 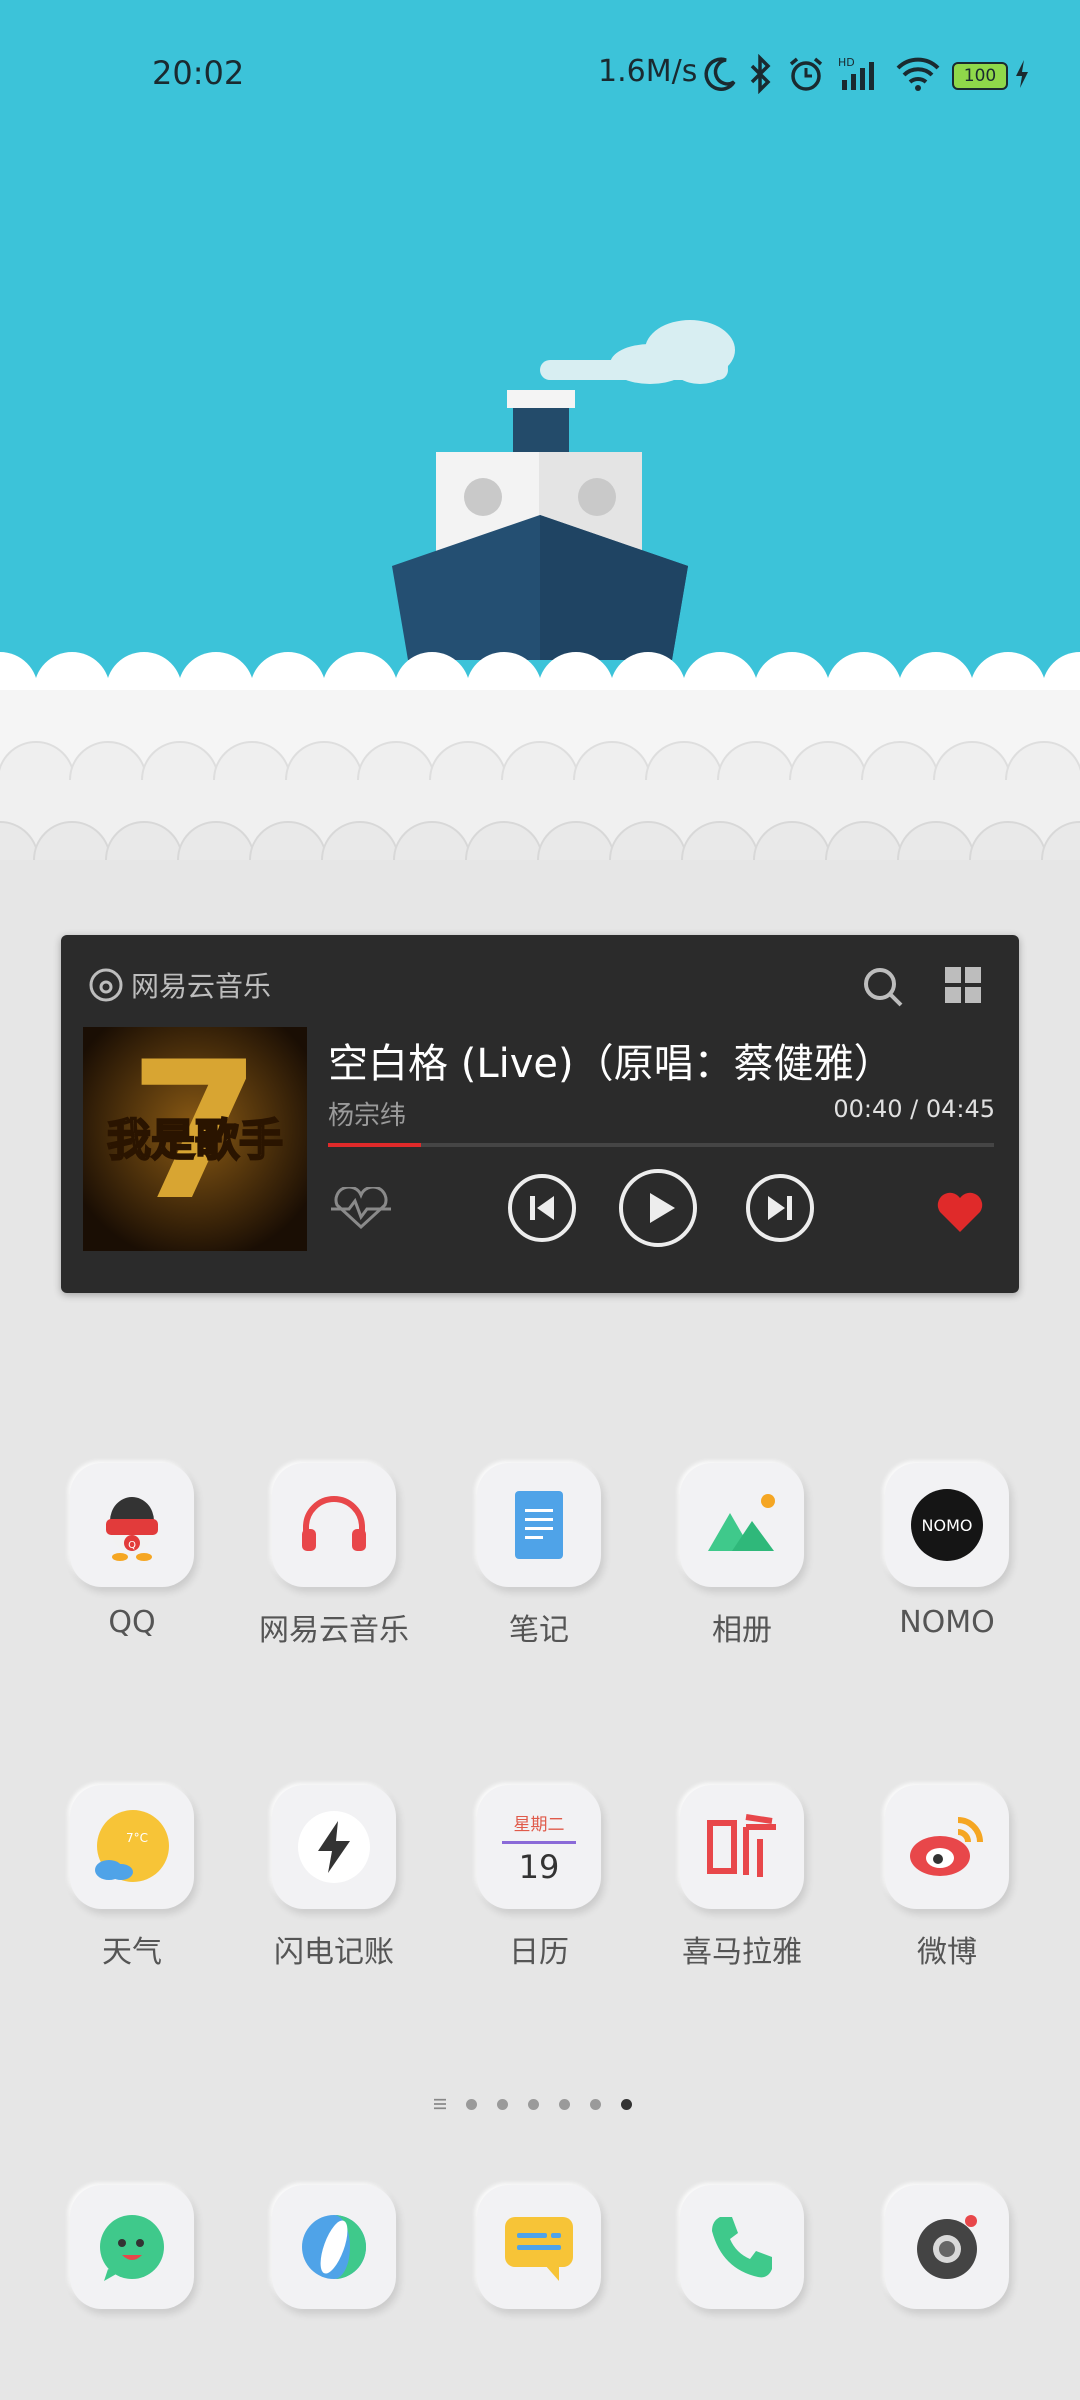 I want to click on nomo-icon-text: NOMO, so click(x=947, y=1525).